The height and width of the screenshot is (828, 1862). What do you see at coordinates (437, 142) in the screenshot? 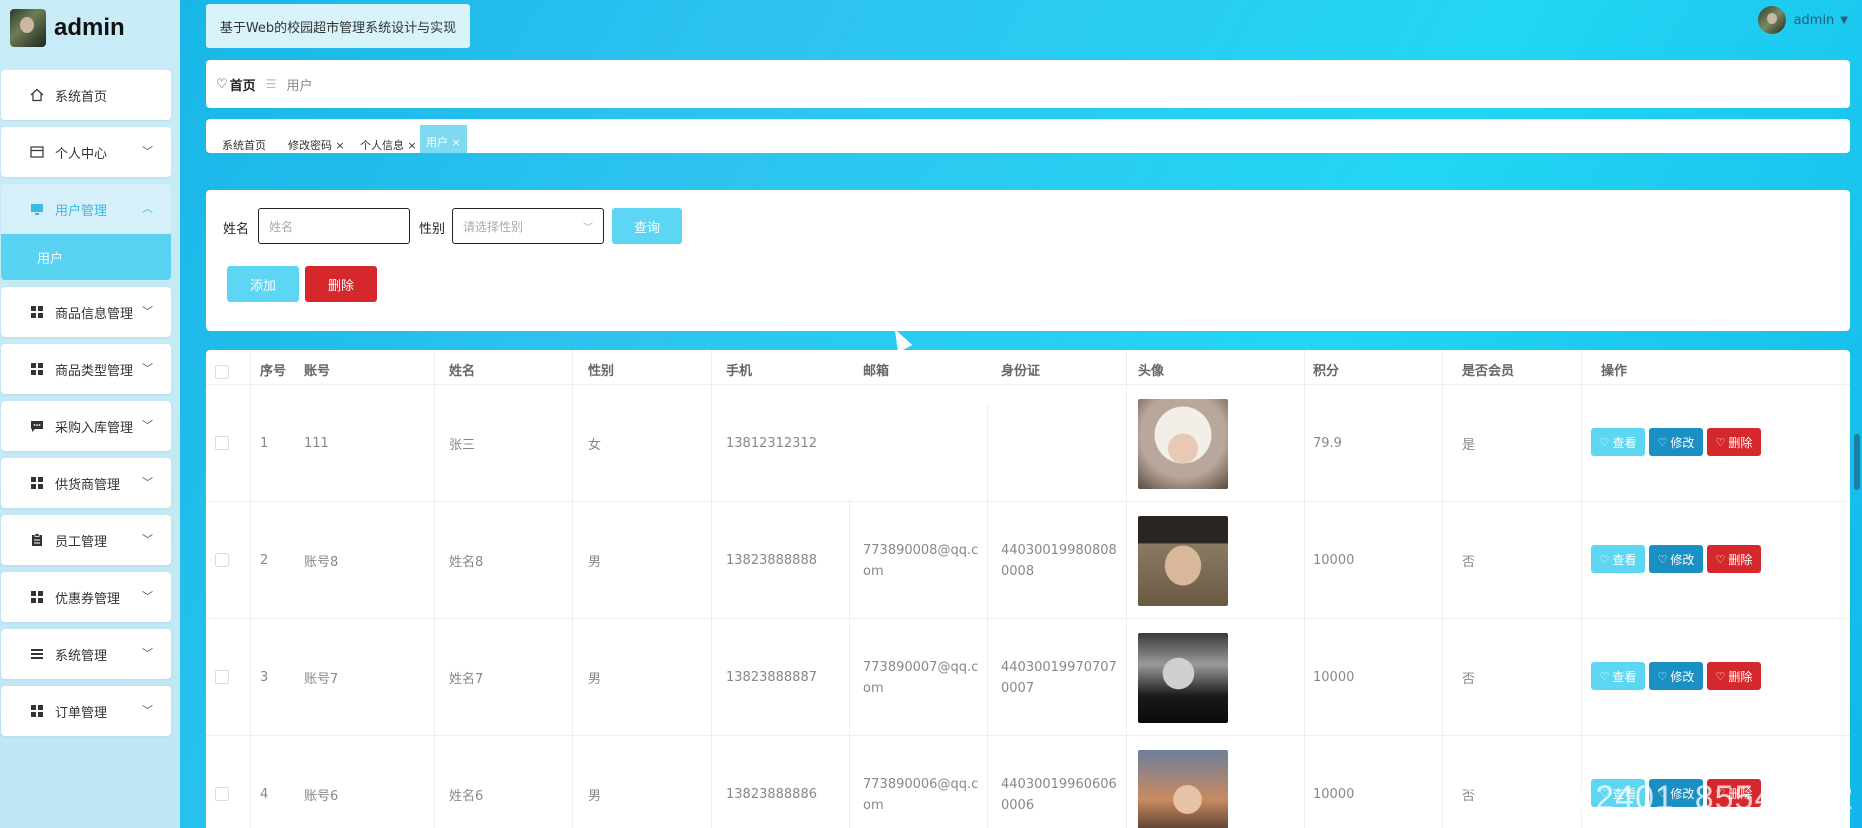
I see `tag-label: 用户` at bounding box center [437, 142].